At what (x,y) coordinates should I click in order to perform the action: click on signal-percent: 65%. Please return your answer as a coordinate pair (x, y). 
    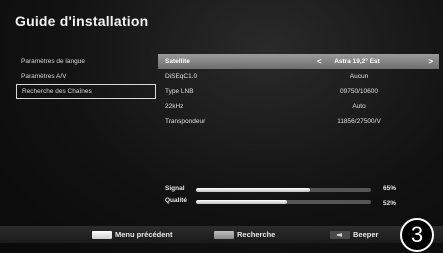
    Looking at the image, I should click on (390, 188).